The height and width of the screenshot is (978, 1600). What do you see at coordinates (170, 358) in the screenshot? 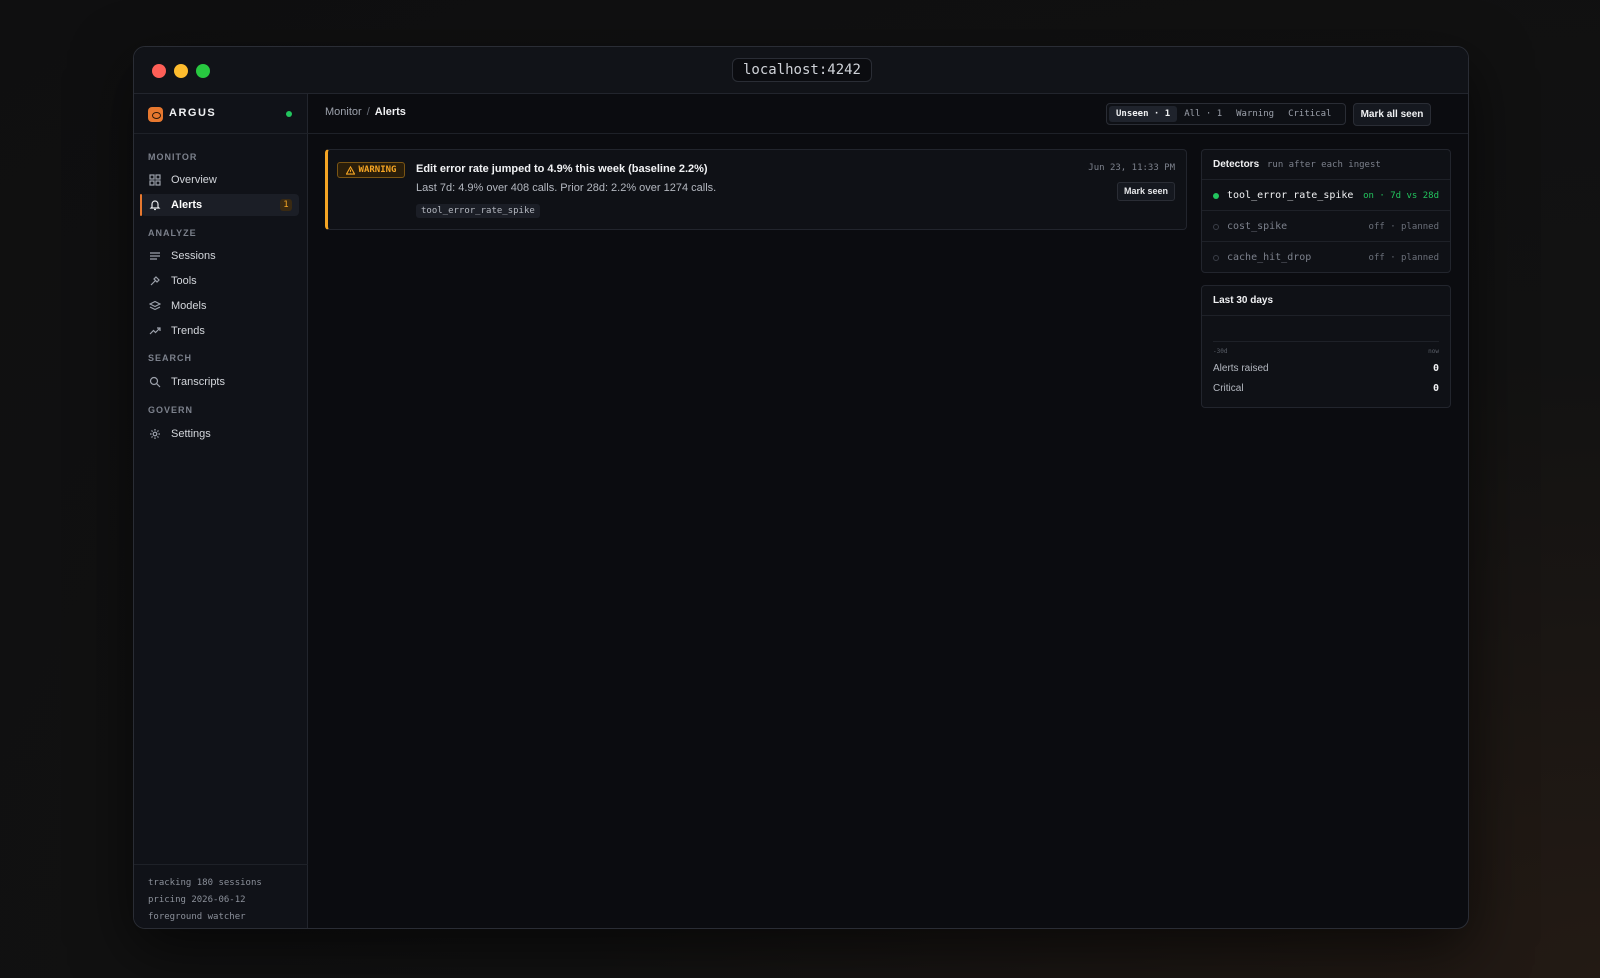
I see `nav-section-search: SEARCH` at bounding box center [170, 358].